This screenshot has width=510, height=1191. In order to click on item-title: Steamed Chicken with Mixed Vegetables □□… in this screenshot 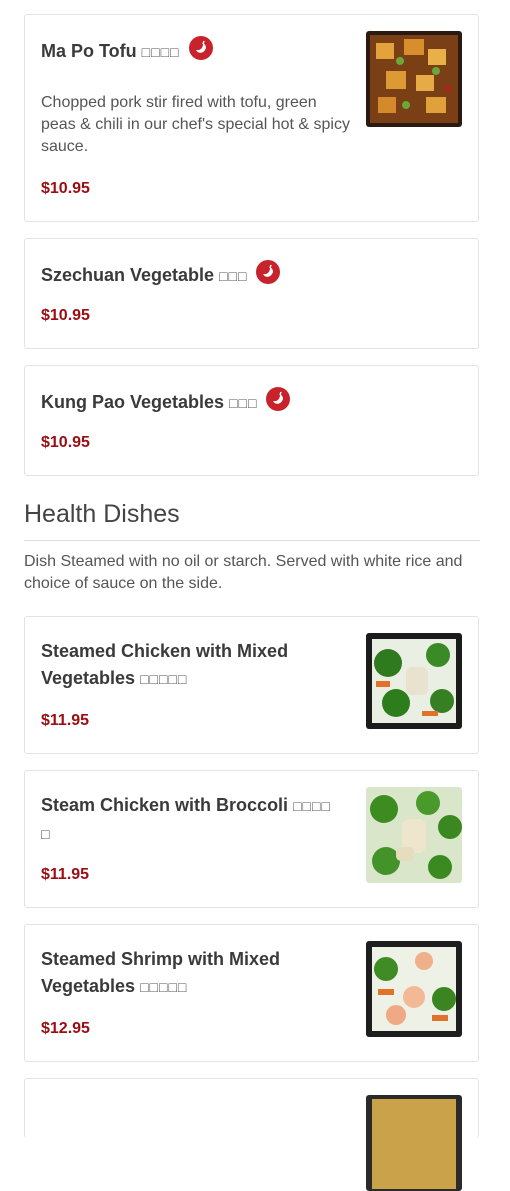, I will do `click(165, 664)`.